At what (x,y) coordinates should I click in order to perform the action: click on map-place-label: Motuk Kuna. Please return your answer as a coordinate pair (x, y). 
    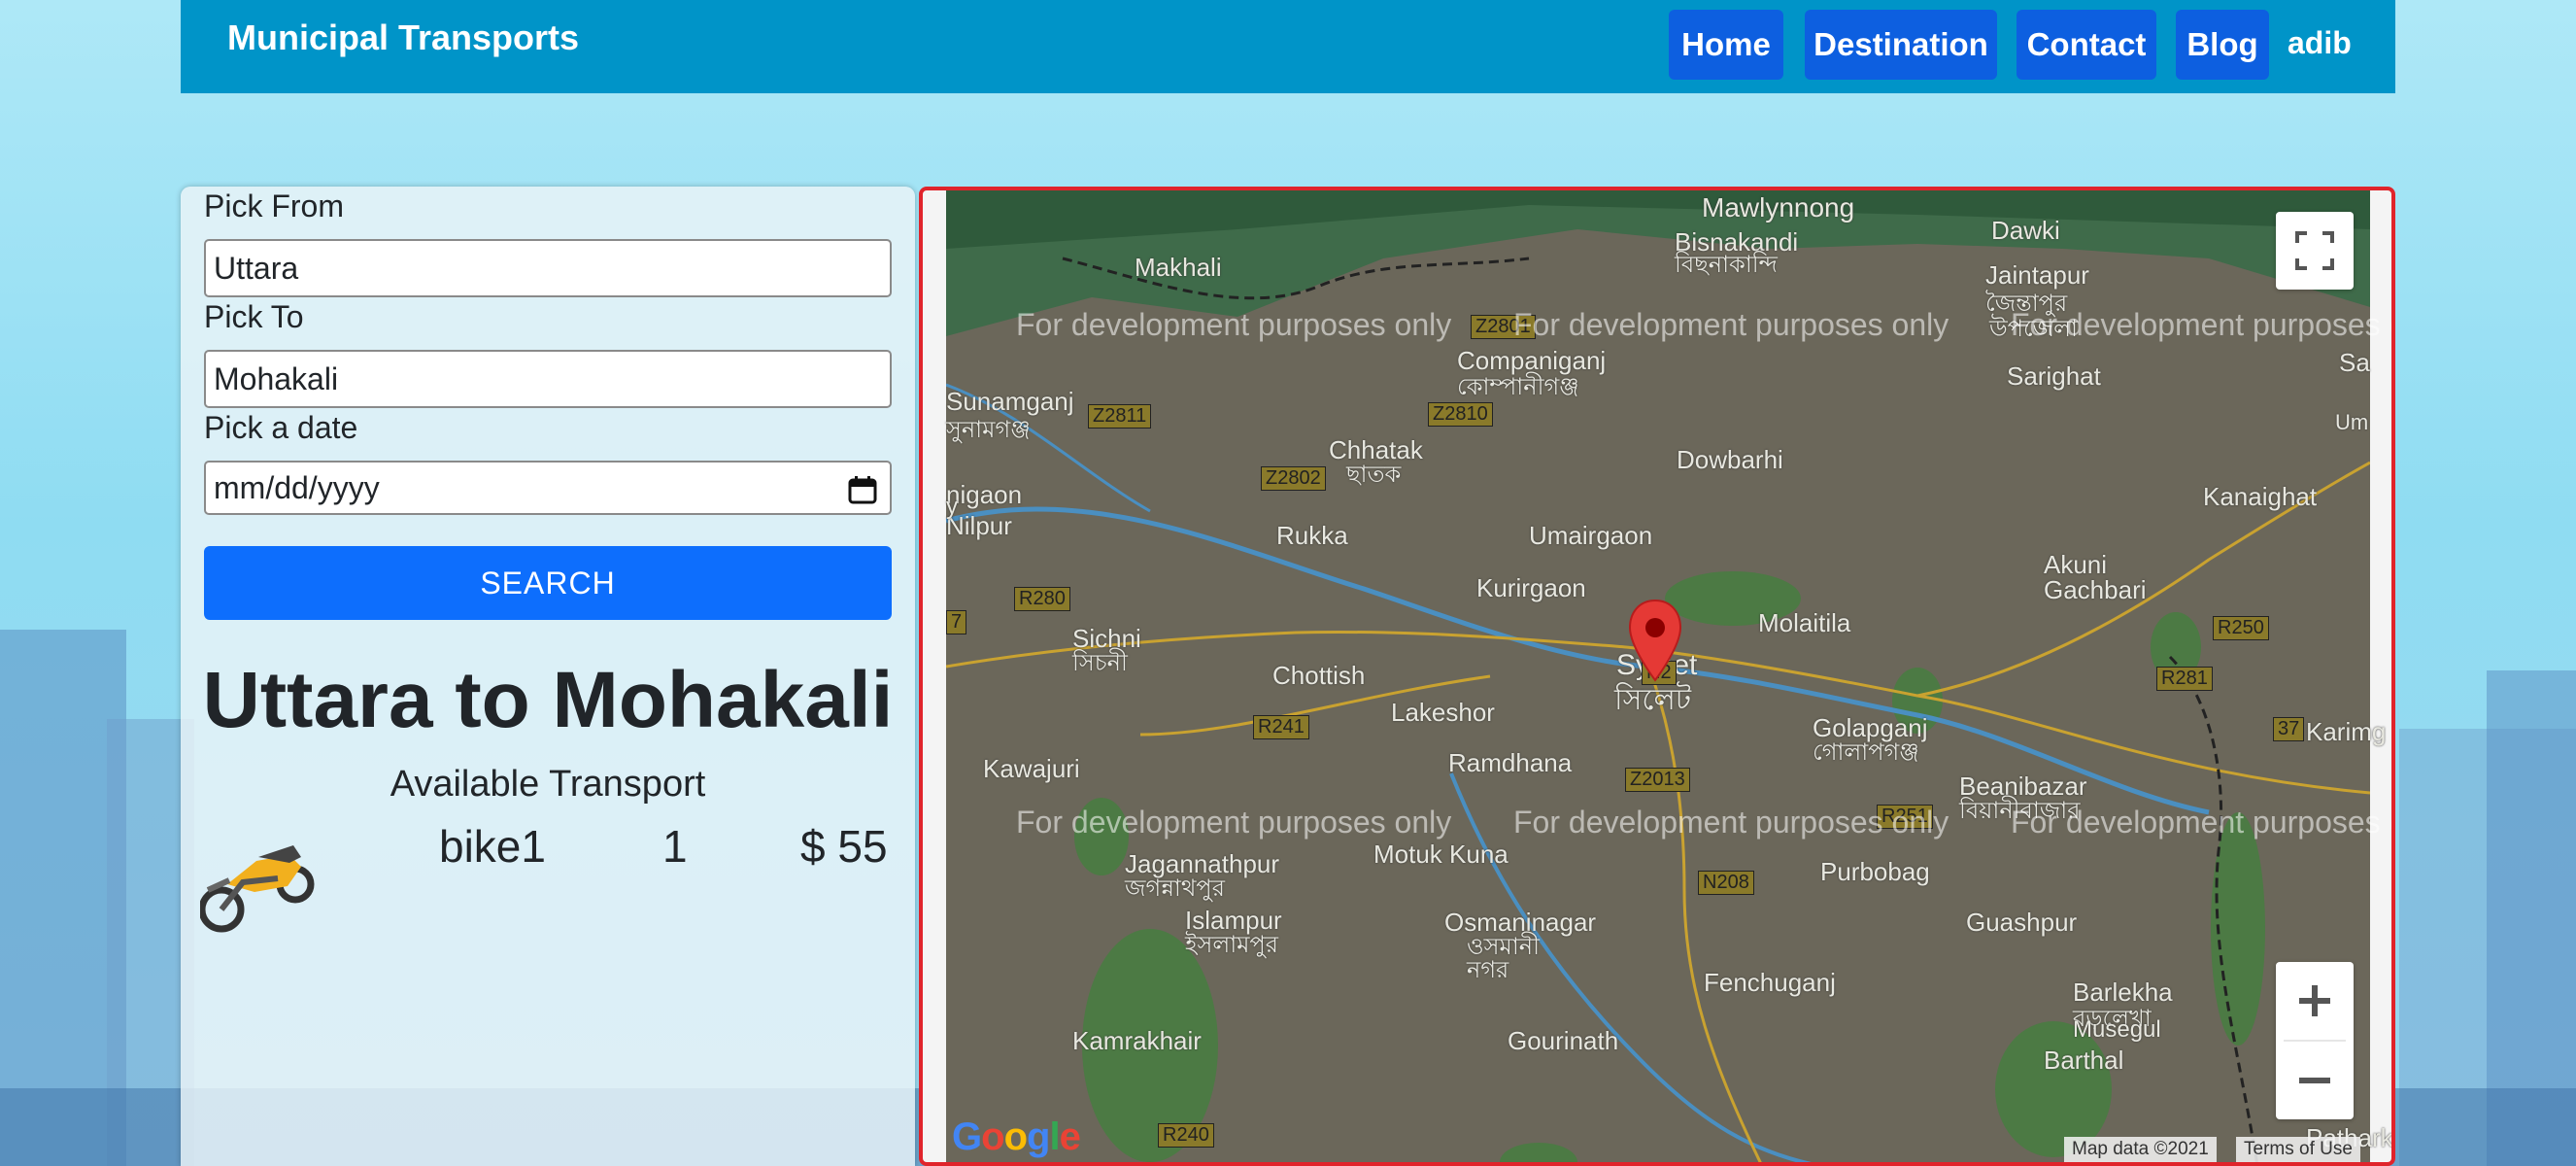
    Looking at the image, I should click on (1440, 854).